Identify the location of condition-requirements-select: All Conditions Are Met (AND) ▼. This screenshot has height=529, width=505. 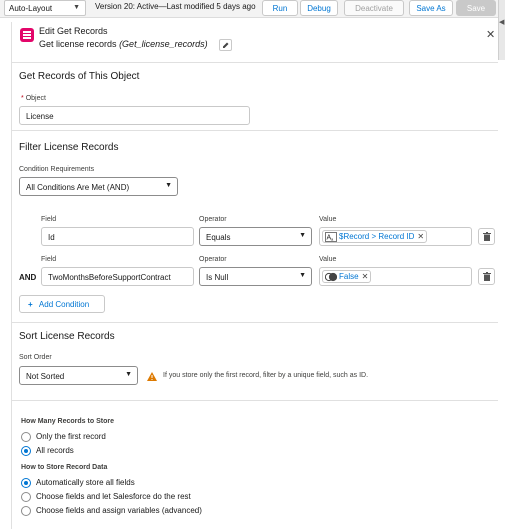
(98, 186).